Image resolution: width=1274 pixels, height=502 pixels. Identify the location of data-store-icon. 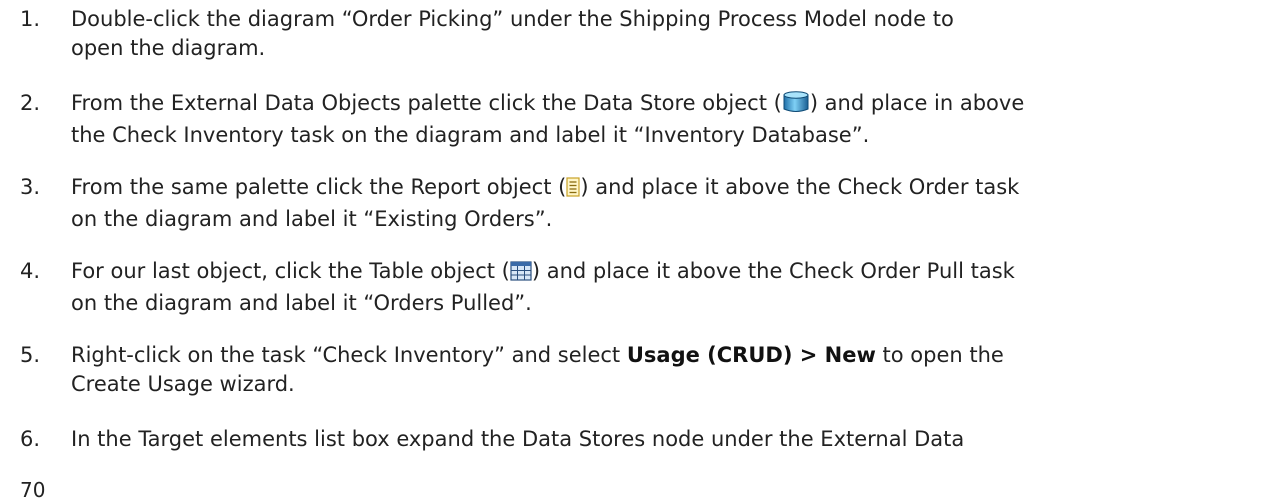
(796, 106).